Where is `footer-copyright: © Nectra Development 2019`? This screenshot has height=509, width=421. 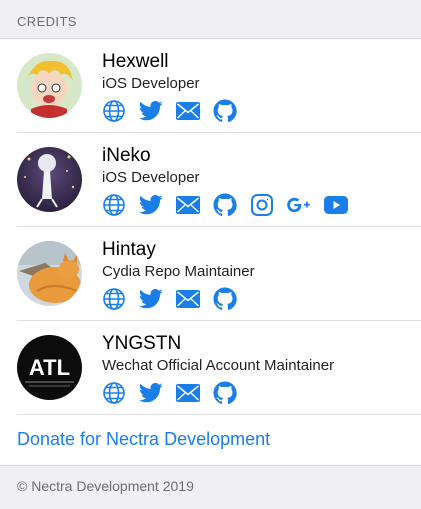
footer-copyright: © Nectra Development 2019 is located at coordinates (105, 486).